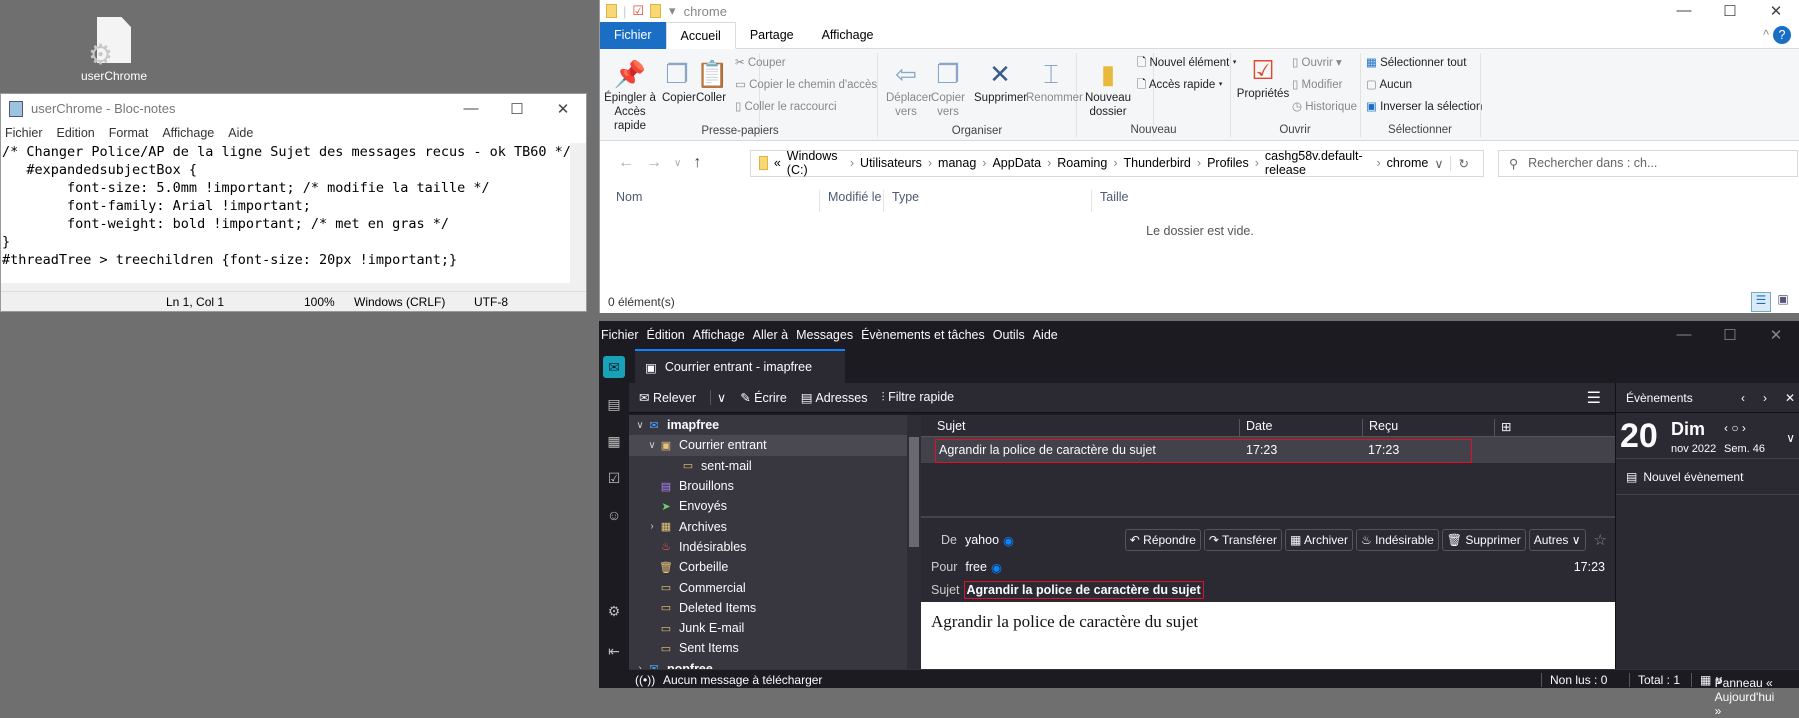 This screenshot has height=718, width=1799. Describe the element at coordinates (129, 133) in the screenshot. I see `menu-format: Format` at that location.